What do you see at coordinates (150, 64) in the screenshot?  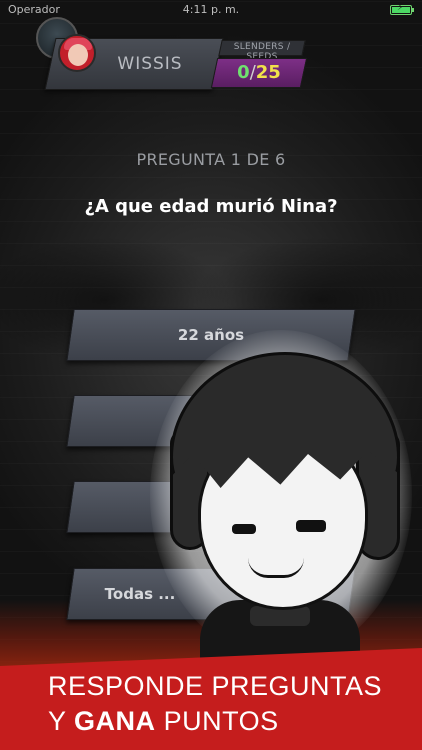 I see `username-label: WISSIS` at bounding box center [150, 64].